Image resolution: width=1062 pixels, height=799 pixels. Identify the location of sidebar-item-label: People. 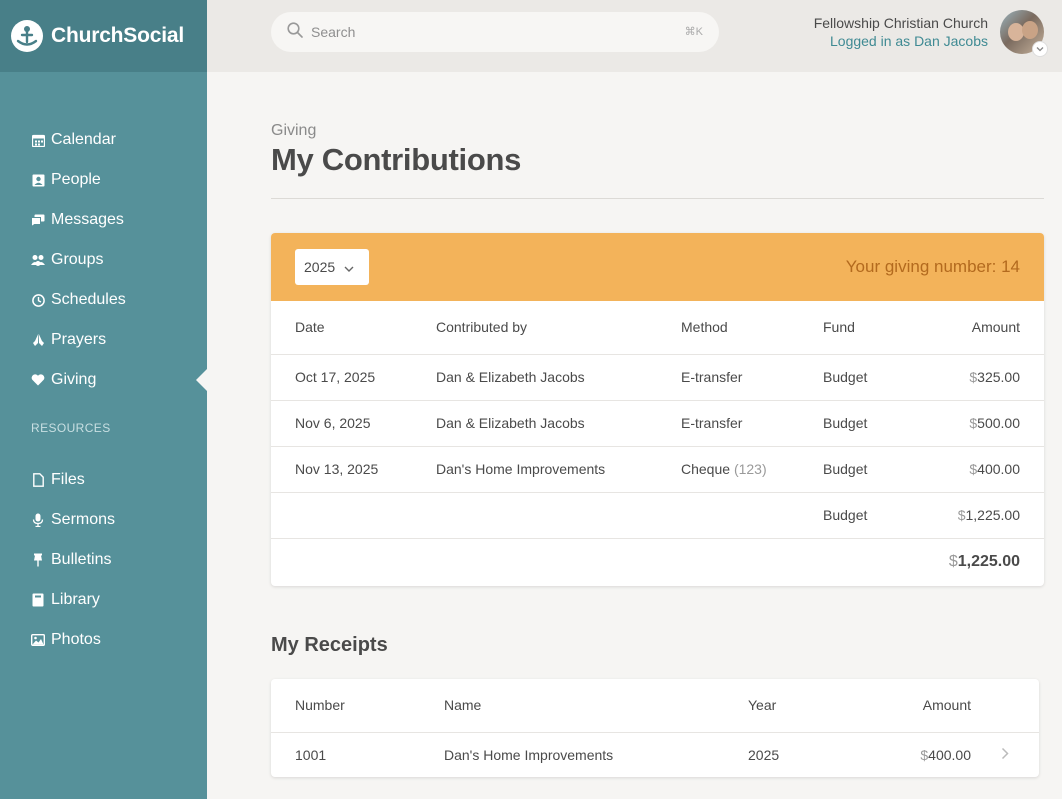
(76, 179).